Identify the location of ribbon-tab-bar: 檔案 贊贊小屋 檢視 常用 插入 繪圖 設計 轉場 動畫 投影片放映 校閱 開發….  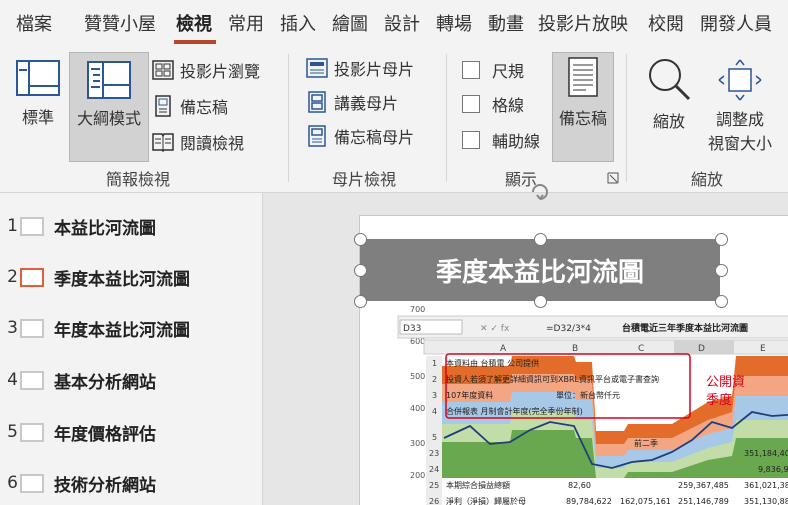
(394, 23).